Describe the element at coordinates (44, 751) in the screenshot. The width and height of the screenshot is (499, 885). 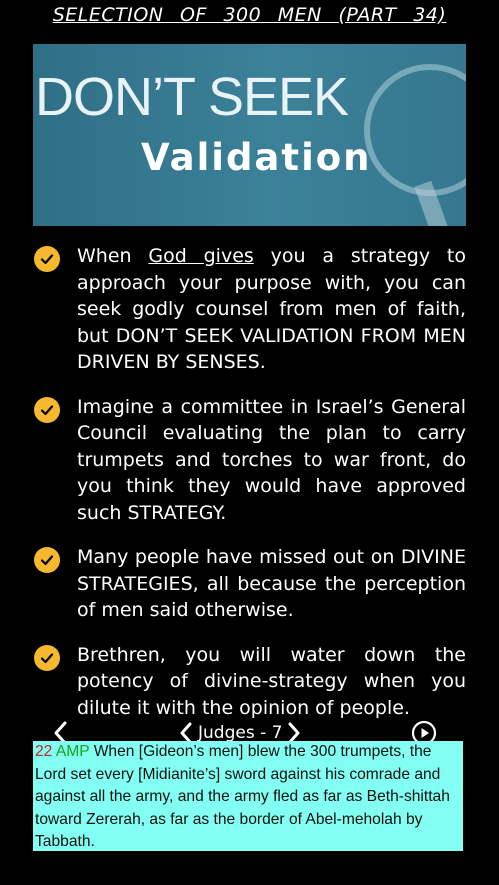
I see `verse-number: 22` at that location.